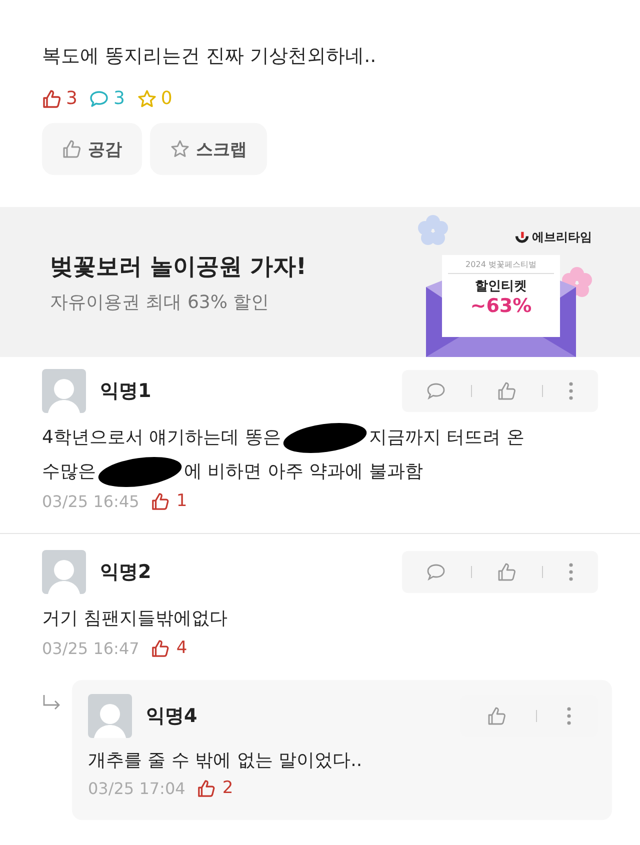  I want to click on like-count: 4, so click(182, 648).